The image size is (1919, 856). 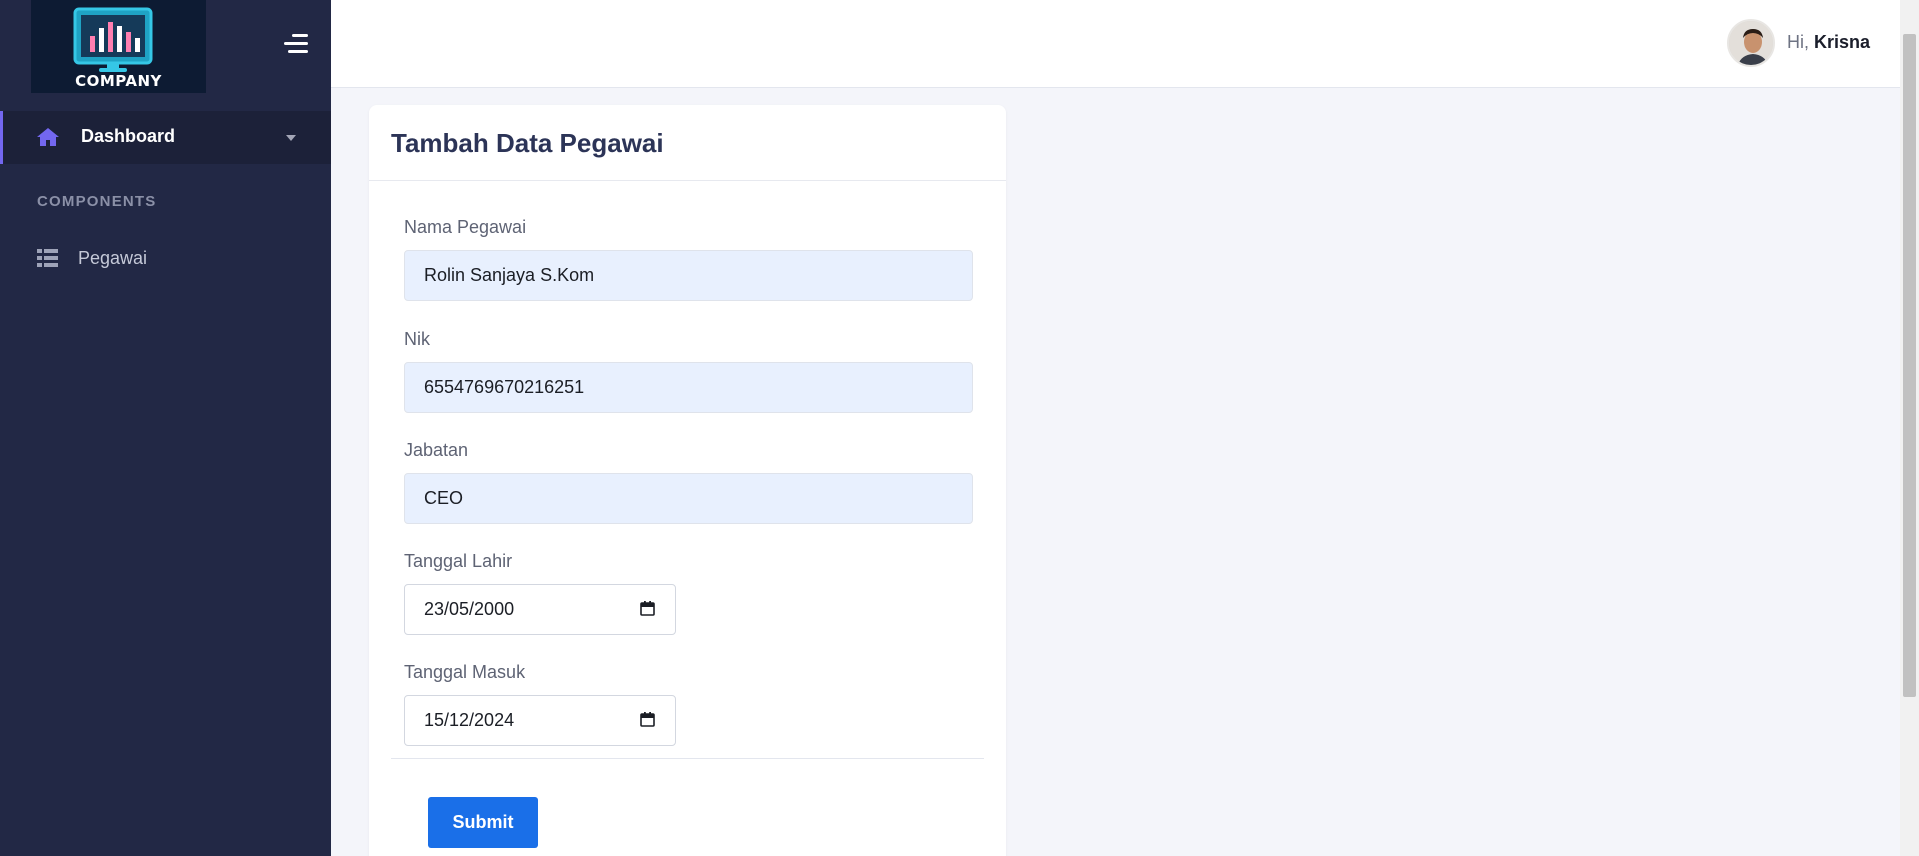 I want to click on nik-label: Nik, so click(x=417, y=339).